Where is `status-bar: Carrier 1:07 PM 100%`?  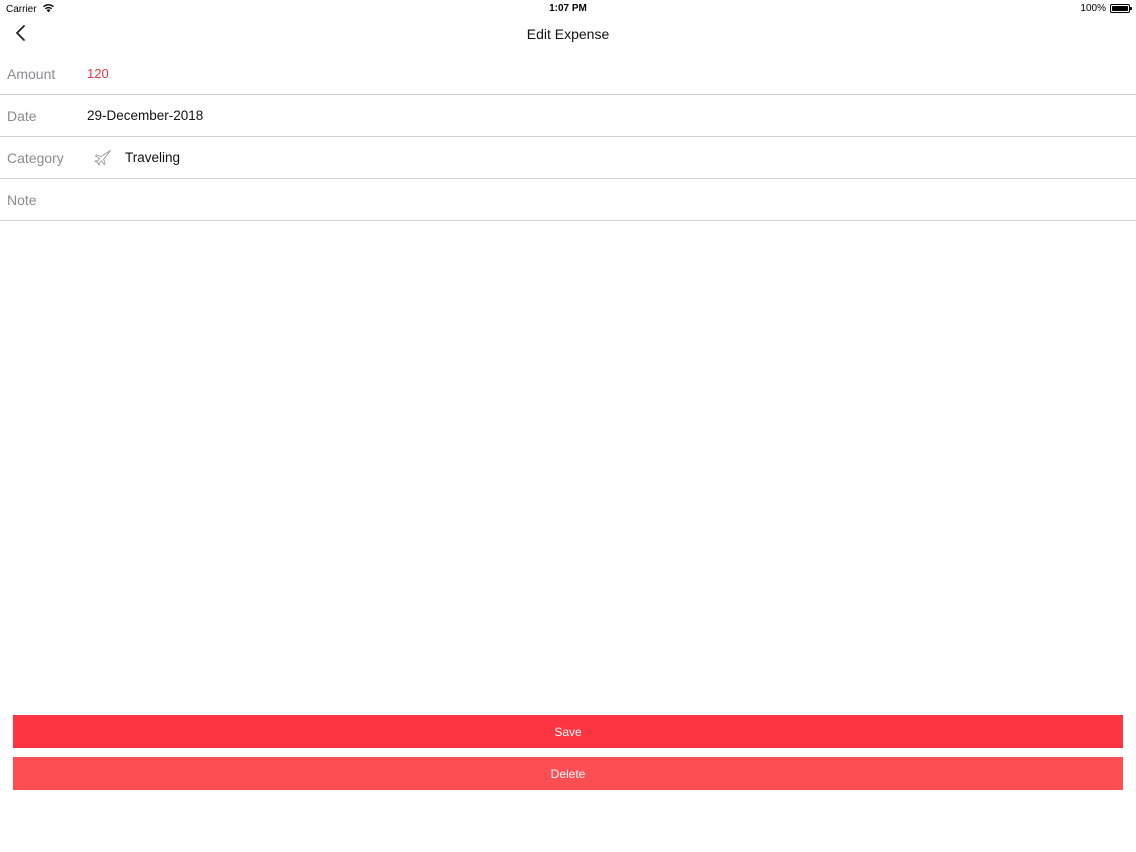 status-bar: Carrier 1:07 PM 100% is located at coordinates (568, 9).